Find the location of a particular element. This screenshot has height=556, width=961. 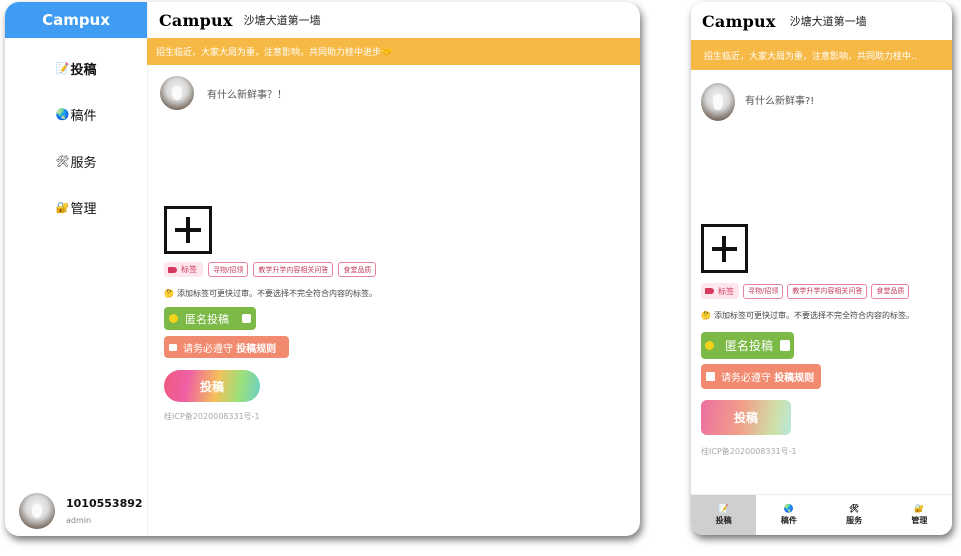

user-profile: 1010553892 admin is located at coordinates (83, 511).